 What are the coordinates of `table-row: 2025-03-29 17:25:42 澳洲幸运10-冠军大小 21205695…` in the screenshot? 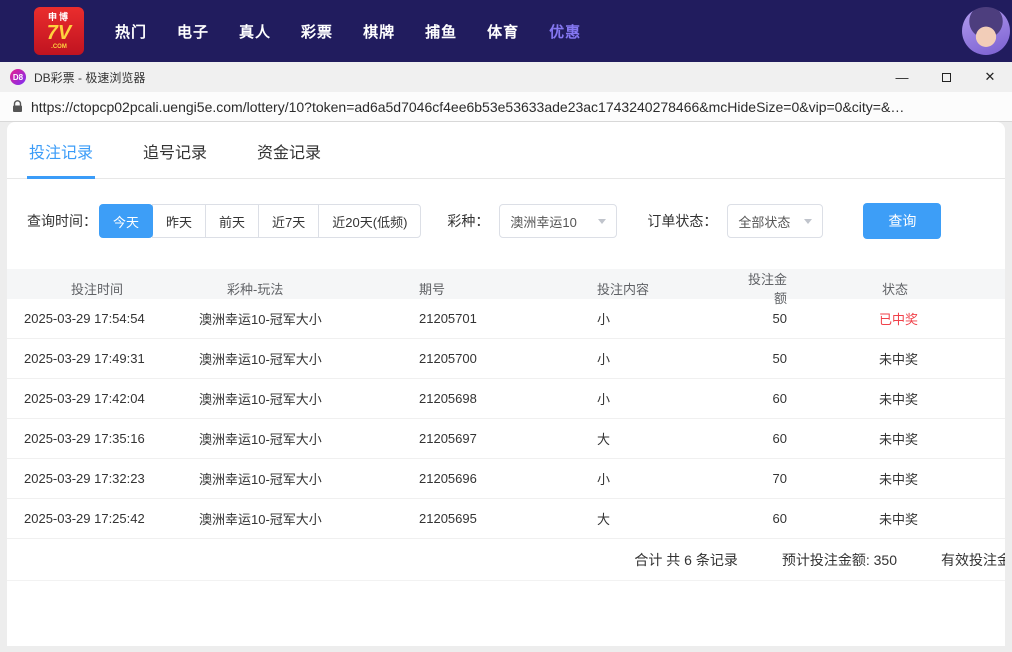 It's located at (506, 519).